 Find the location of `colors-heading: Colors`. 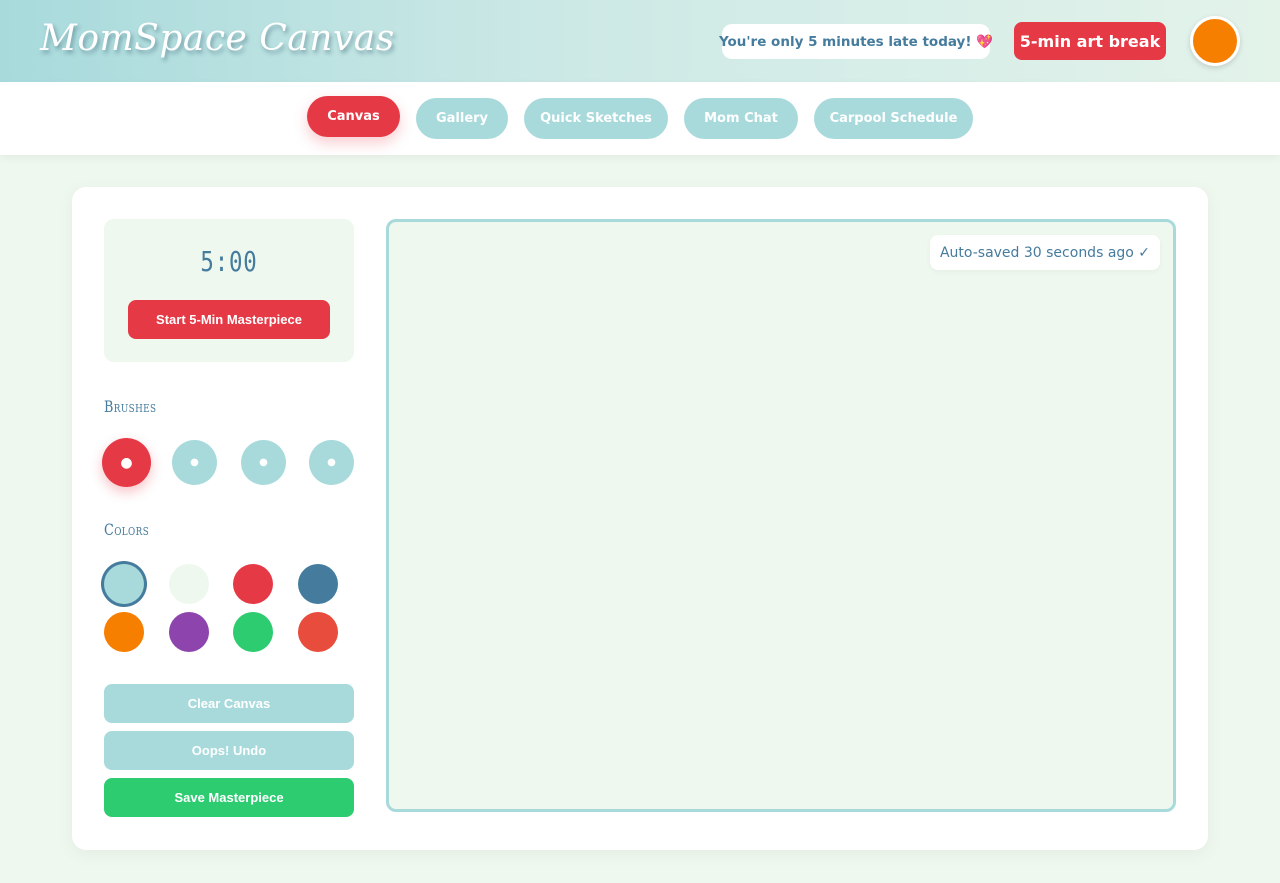

colors-heading: Colors is located at coordinates (127, 529).